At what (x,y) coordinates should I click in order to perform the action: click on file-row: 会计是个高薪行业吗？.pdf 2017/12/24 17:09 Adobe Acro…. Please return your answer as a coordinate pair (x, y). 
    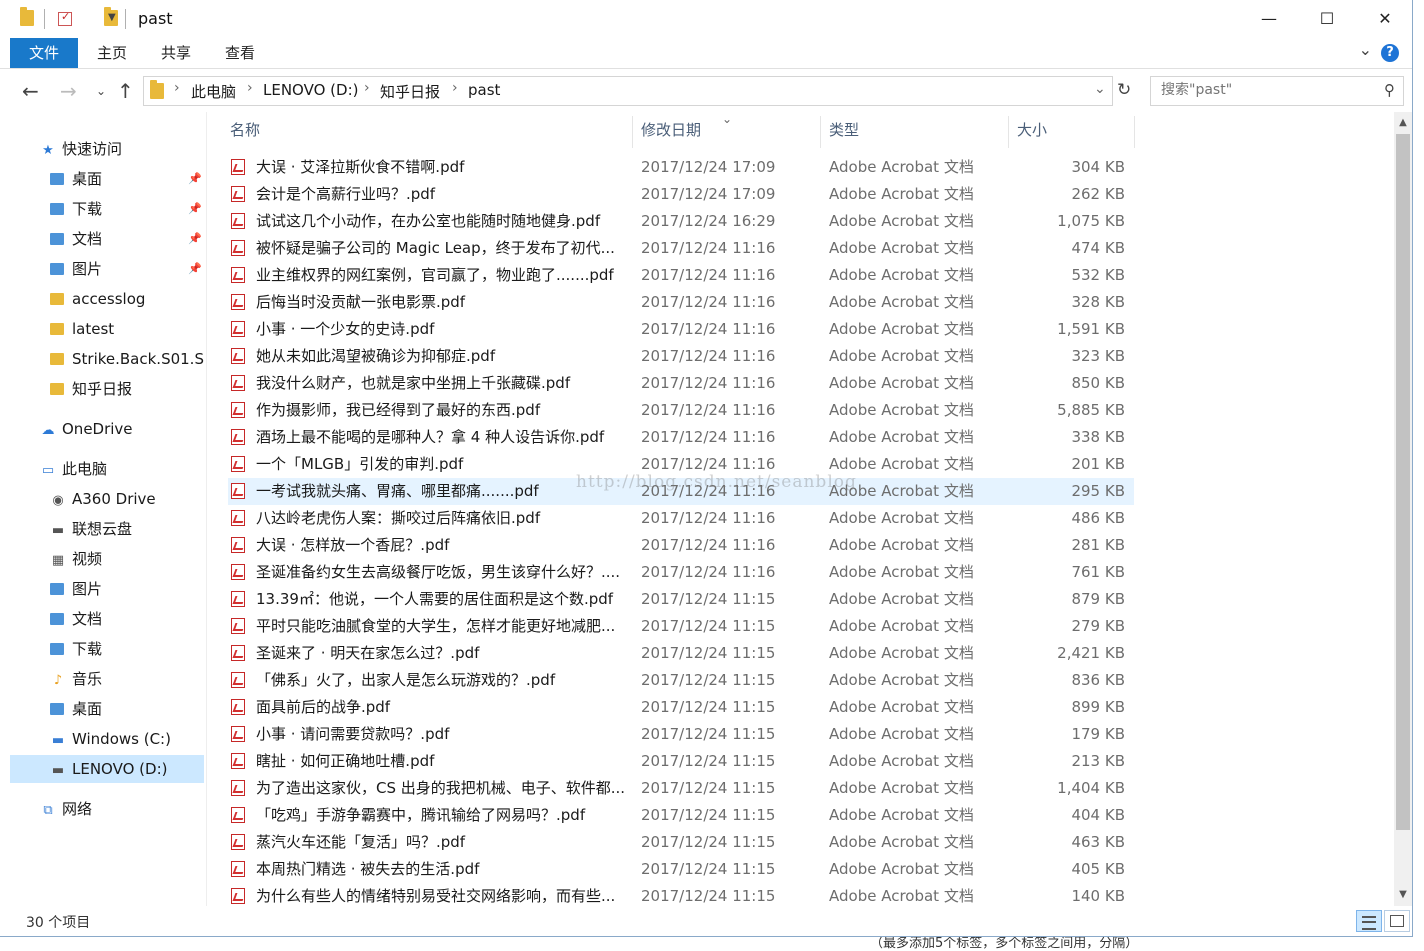
    Looking at the image, I should click on (681, 194).